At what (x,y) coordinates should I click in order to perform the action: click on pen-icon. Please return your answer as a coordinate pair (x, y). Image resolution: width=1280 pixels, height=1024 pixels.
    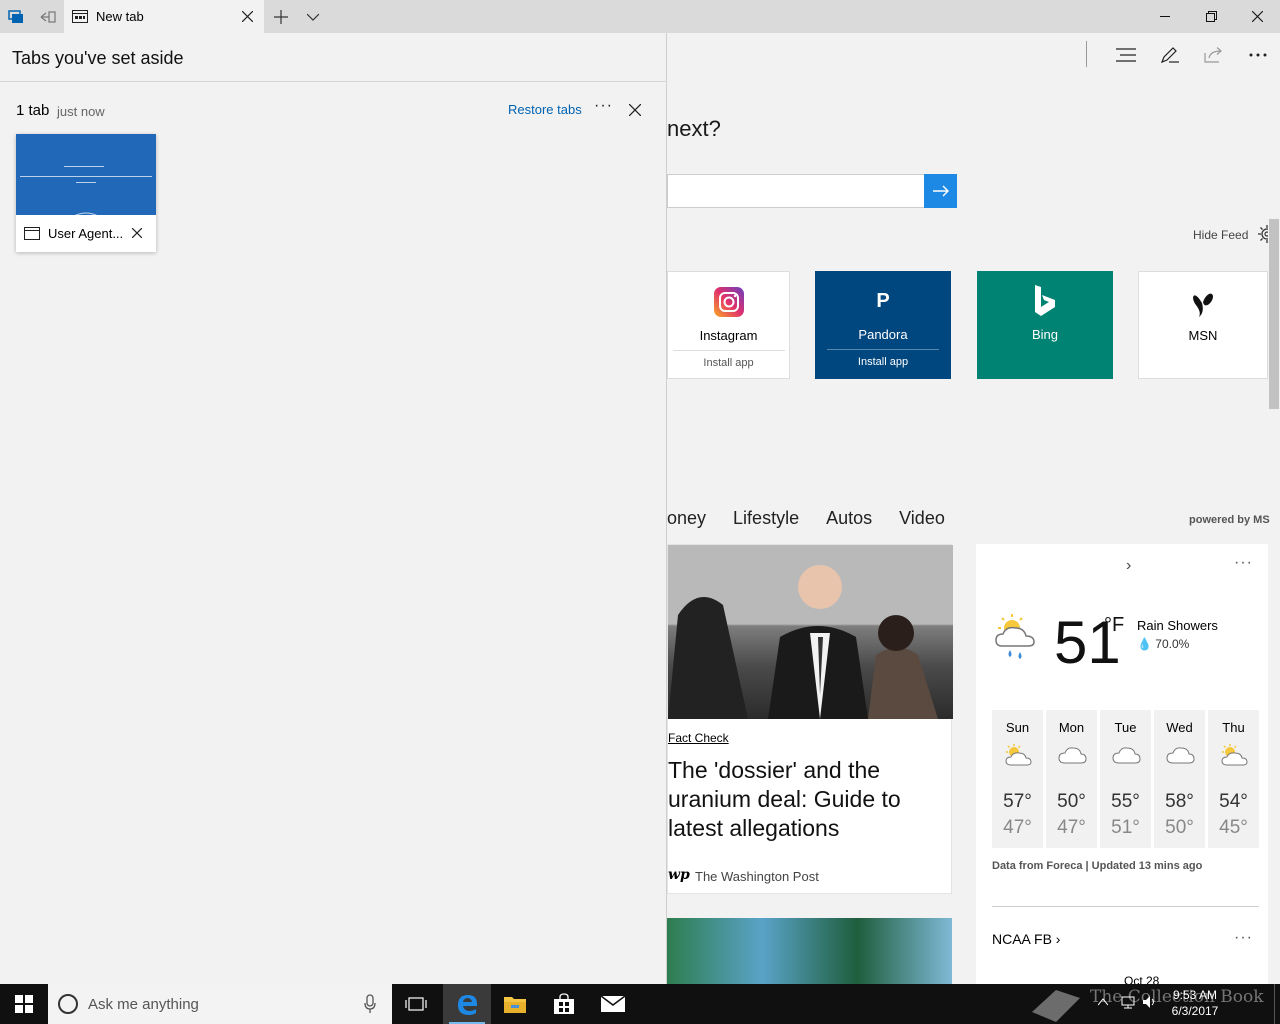
    Looking at the image, I should click on (1169, 55).